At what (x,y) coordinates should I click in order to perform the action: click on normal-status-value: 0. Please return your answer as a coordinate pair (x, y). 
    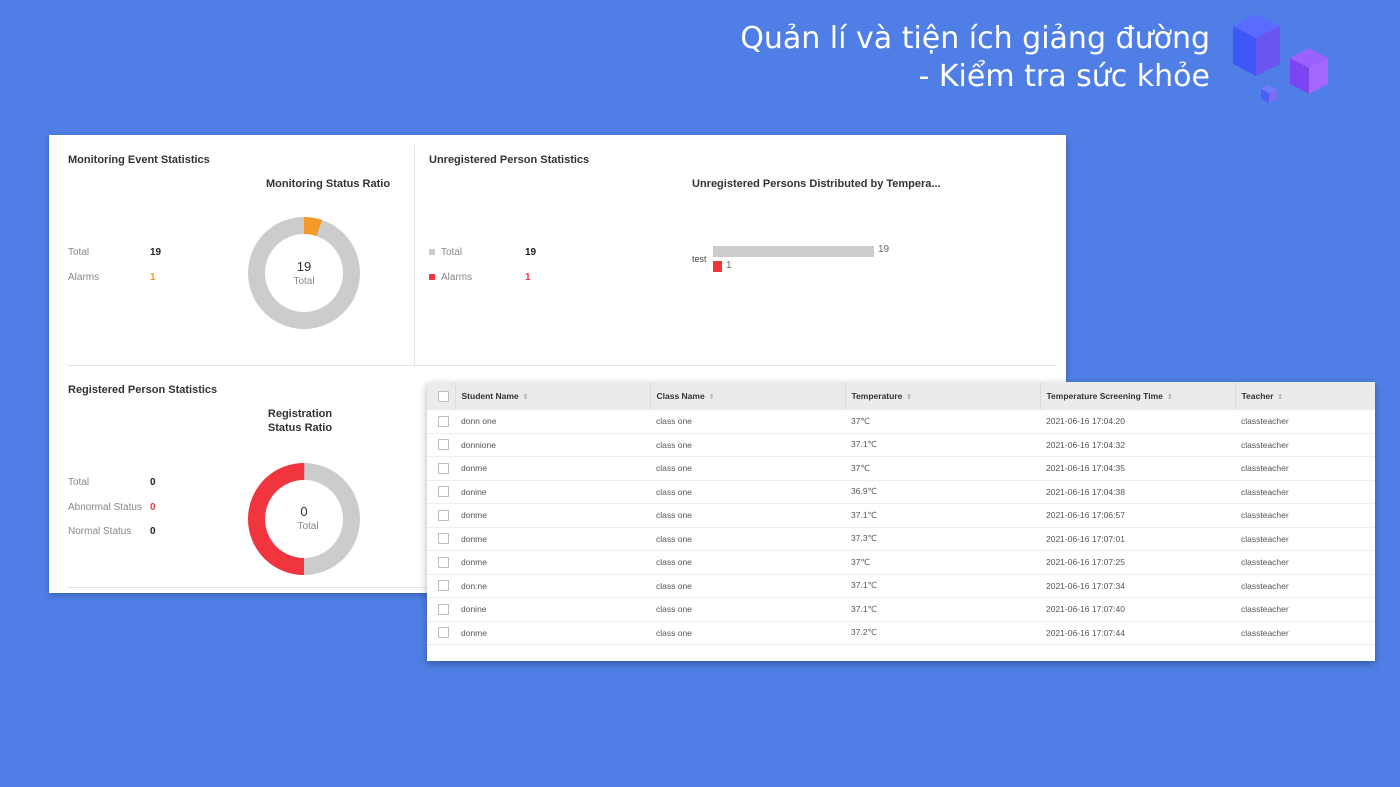
    Looking at the image, I should click on (153, 531).